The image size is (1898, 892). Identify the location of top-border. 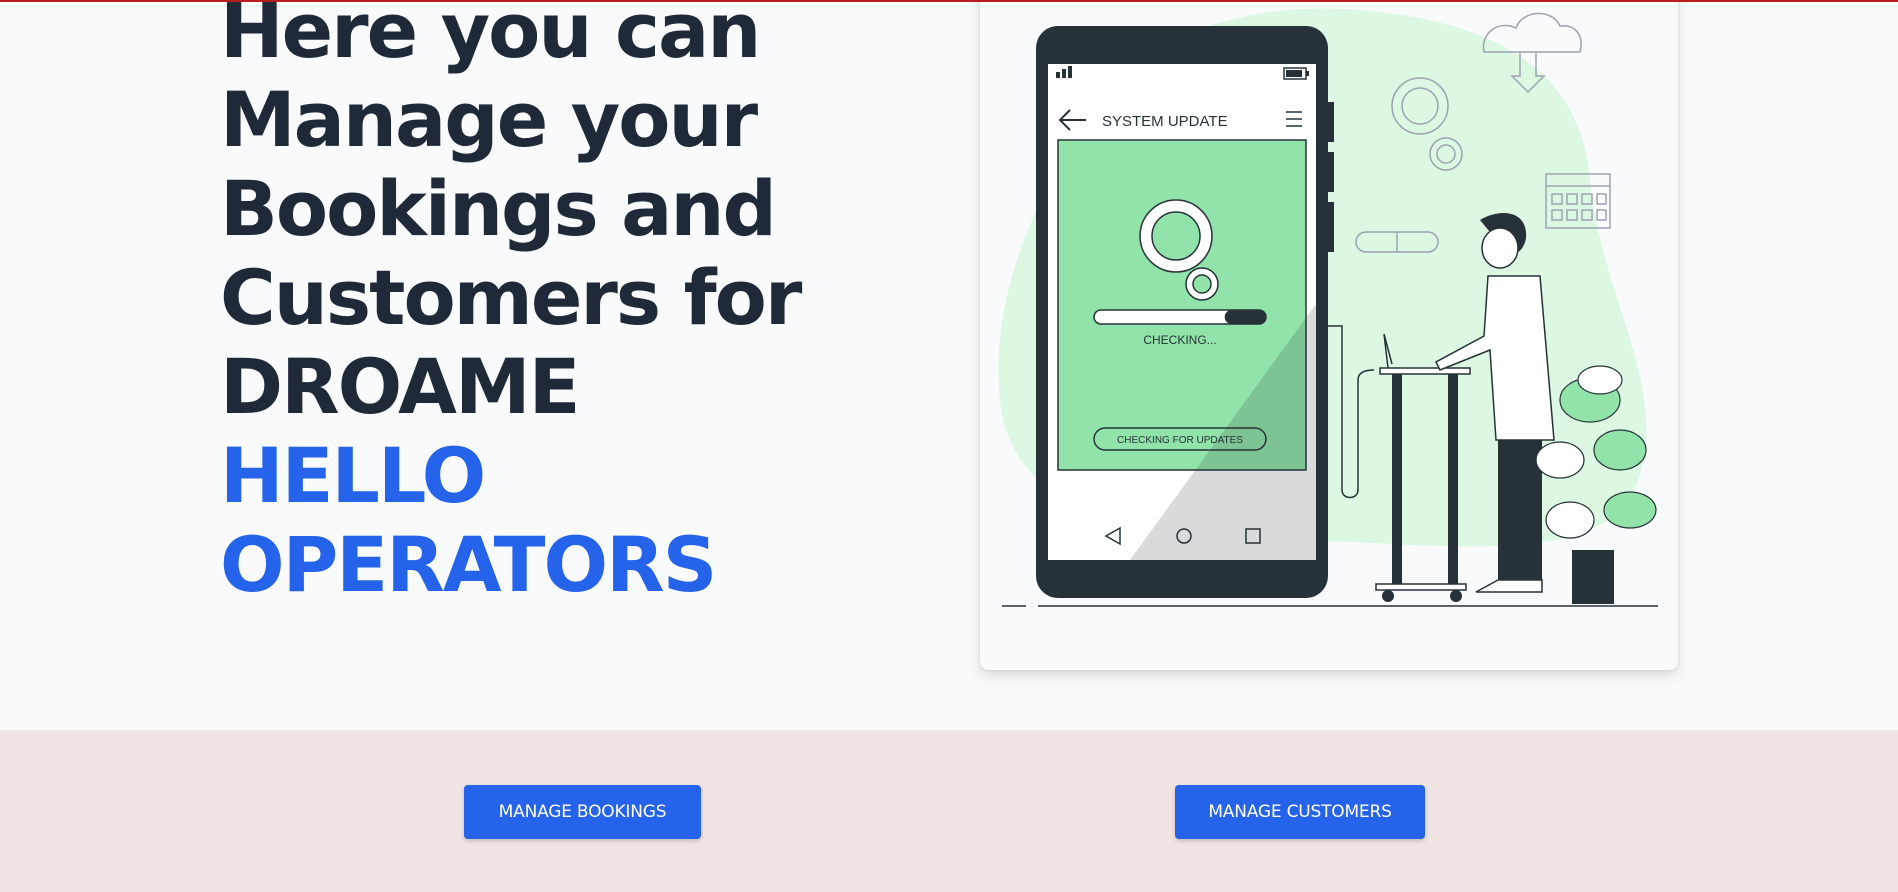
(949, 1).